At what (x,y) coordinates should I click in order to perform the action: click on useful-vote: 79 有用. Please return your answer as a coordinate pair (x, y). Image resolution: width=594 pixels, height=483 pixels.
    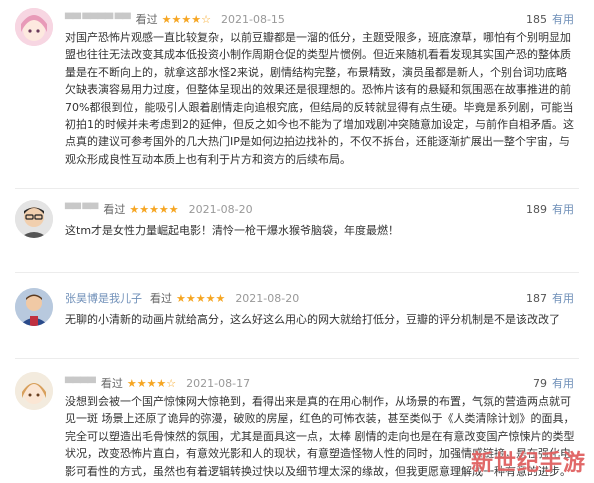
    Looking at the image, I should click on (553, 383).